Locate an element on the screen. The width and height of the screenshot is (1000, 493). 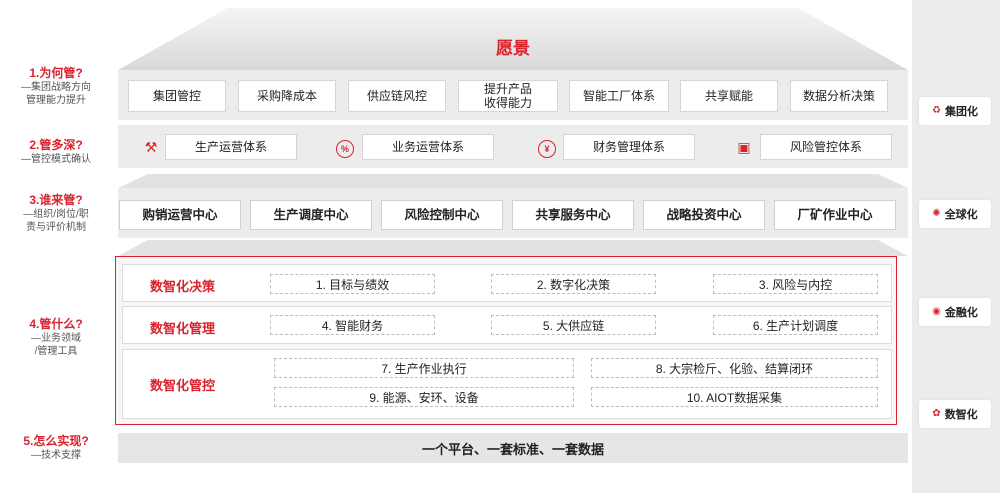
center-item: 厂矿作业中心 is located at coordinates (835, 215).